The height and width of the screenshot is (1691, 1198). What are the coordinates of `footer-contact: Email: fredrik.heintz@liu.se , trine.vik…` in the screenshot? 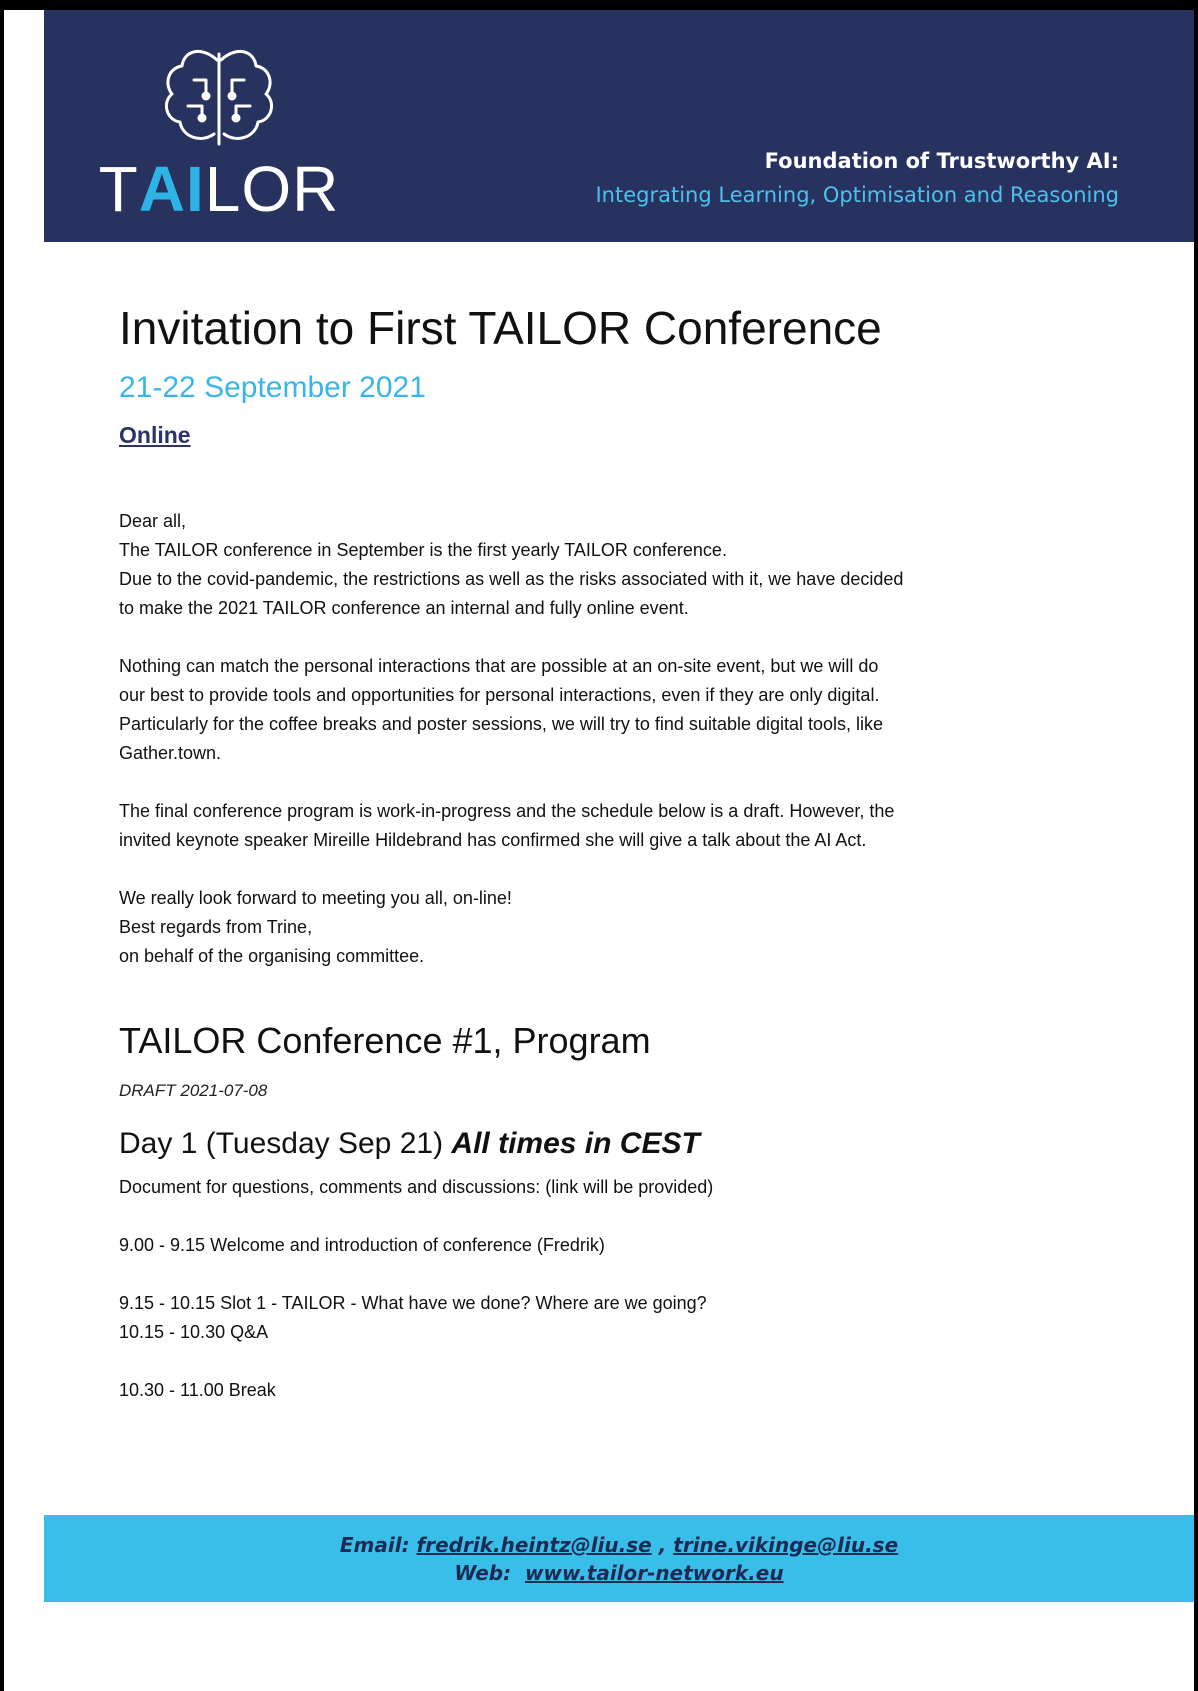 It's located at (619, 1558).